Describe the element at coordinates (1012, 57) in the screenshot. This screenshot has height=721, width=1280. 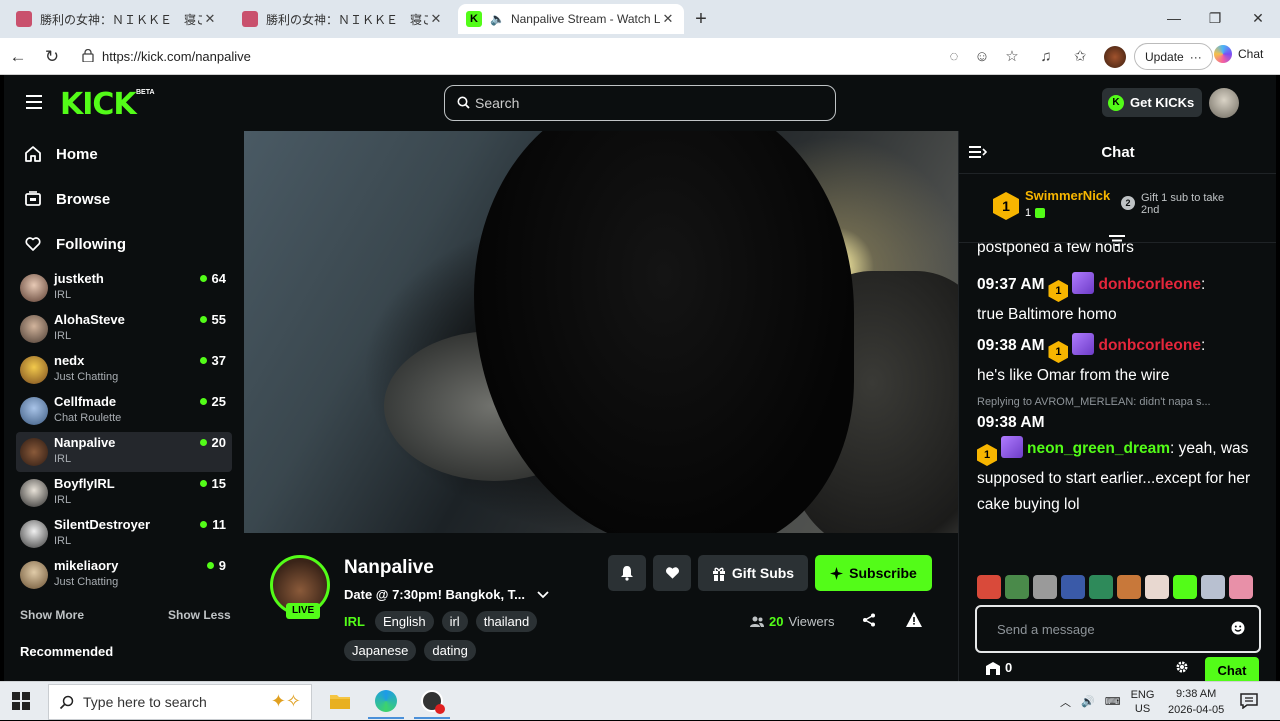
I see `favorite-star-icon: ☆` at that location.